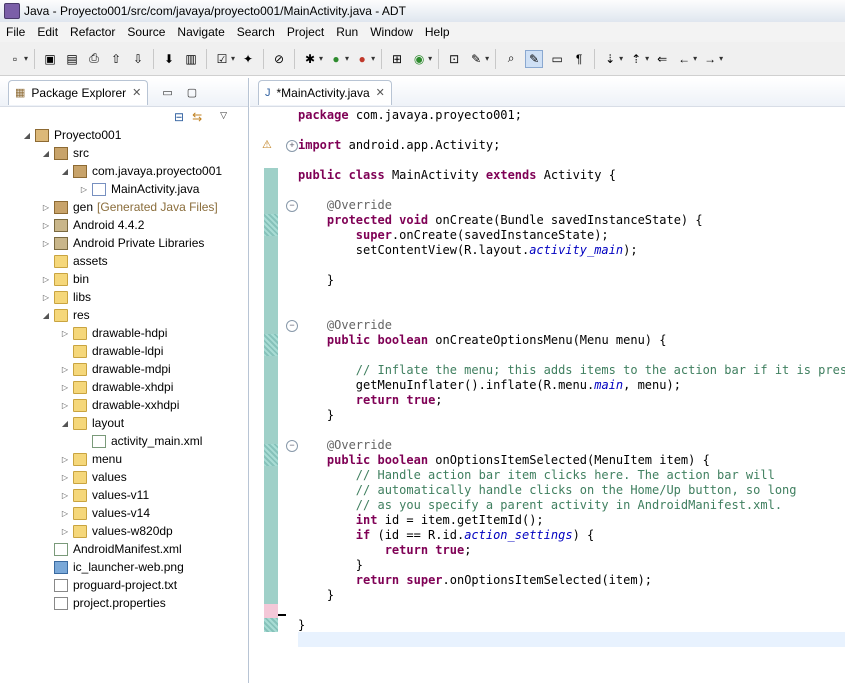  I want to click on new-java-package-icon: ⊞, so click(397, 59).